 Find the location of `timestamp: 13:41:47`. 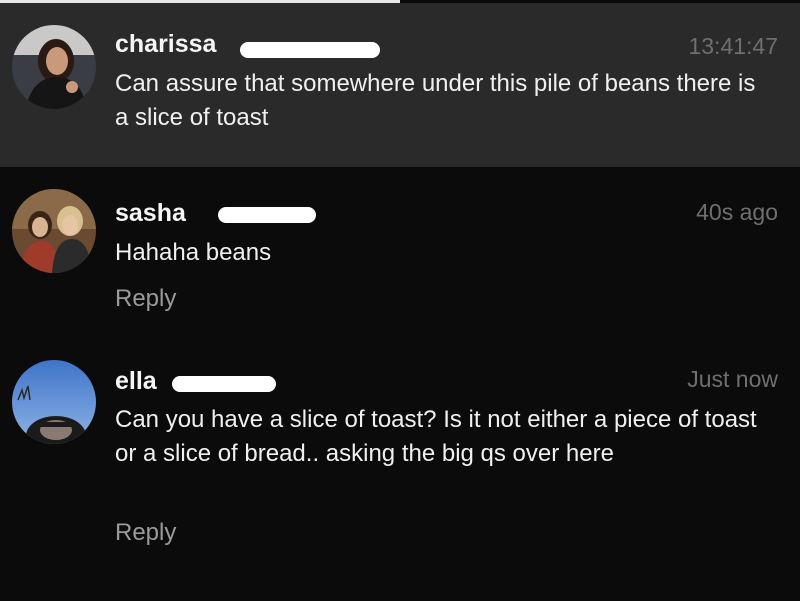

timestamp: 13:41:47 is located at coordinates (733, 46).